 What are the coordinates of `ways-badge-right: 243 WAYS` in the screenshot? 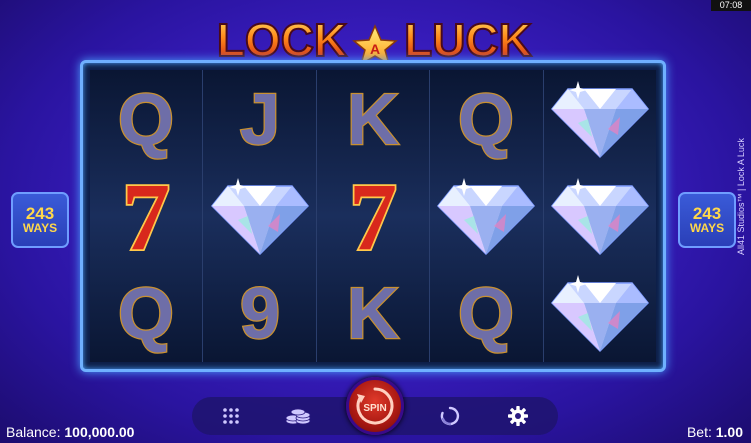 It's located at (707, 220).